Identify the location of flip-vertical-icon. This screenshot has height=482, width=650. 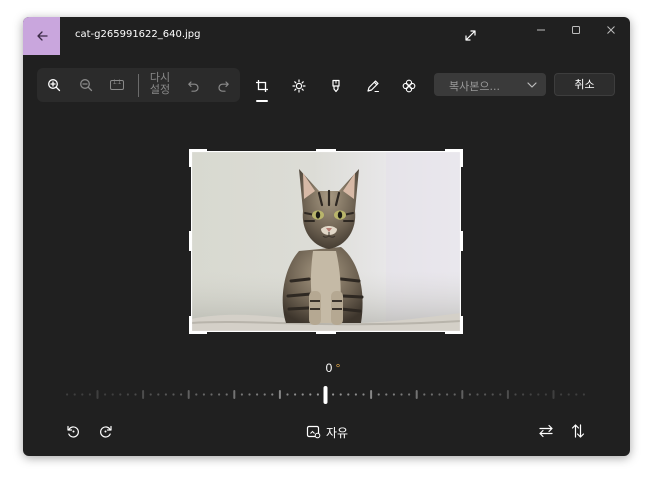
(578, 431).